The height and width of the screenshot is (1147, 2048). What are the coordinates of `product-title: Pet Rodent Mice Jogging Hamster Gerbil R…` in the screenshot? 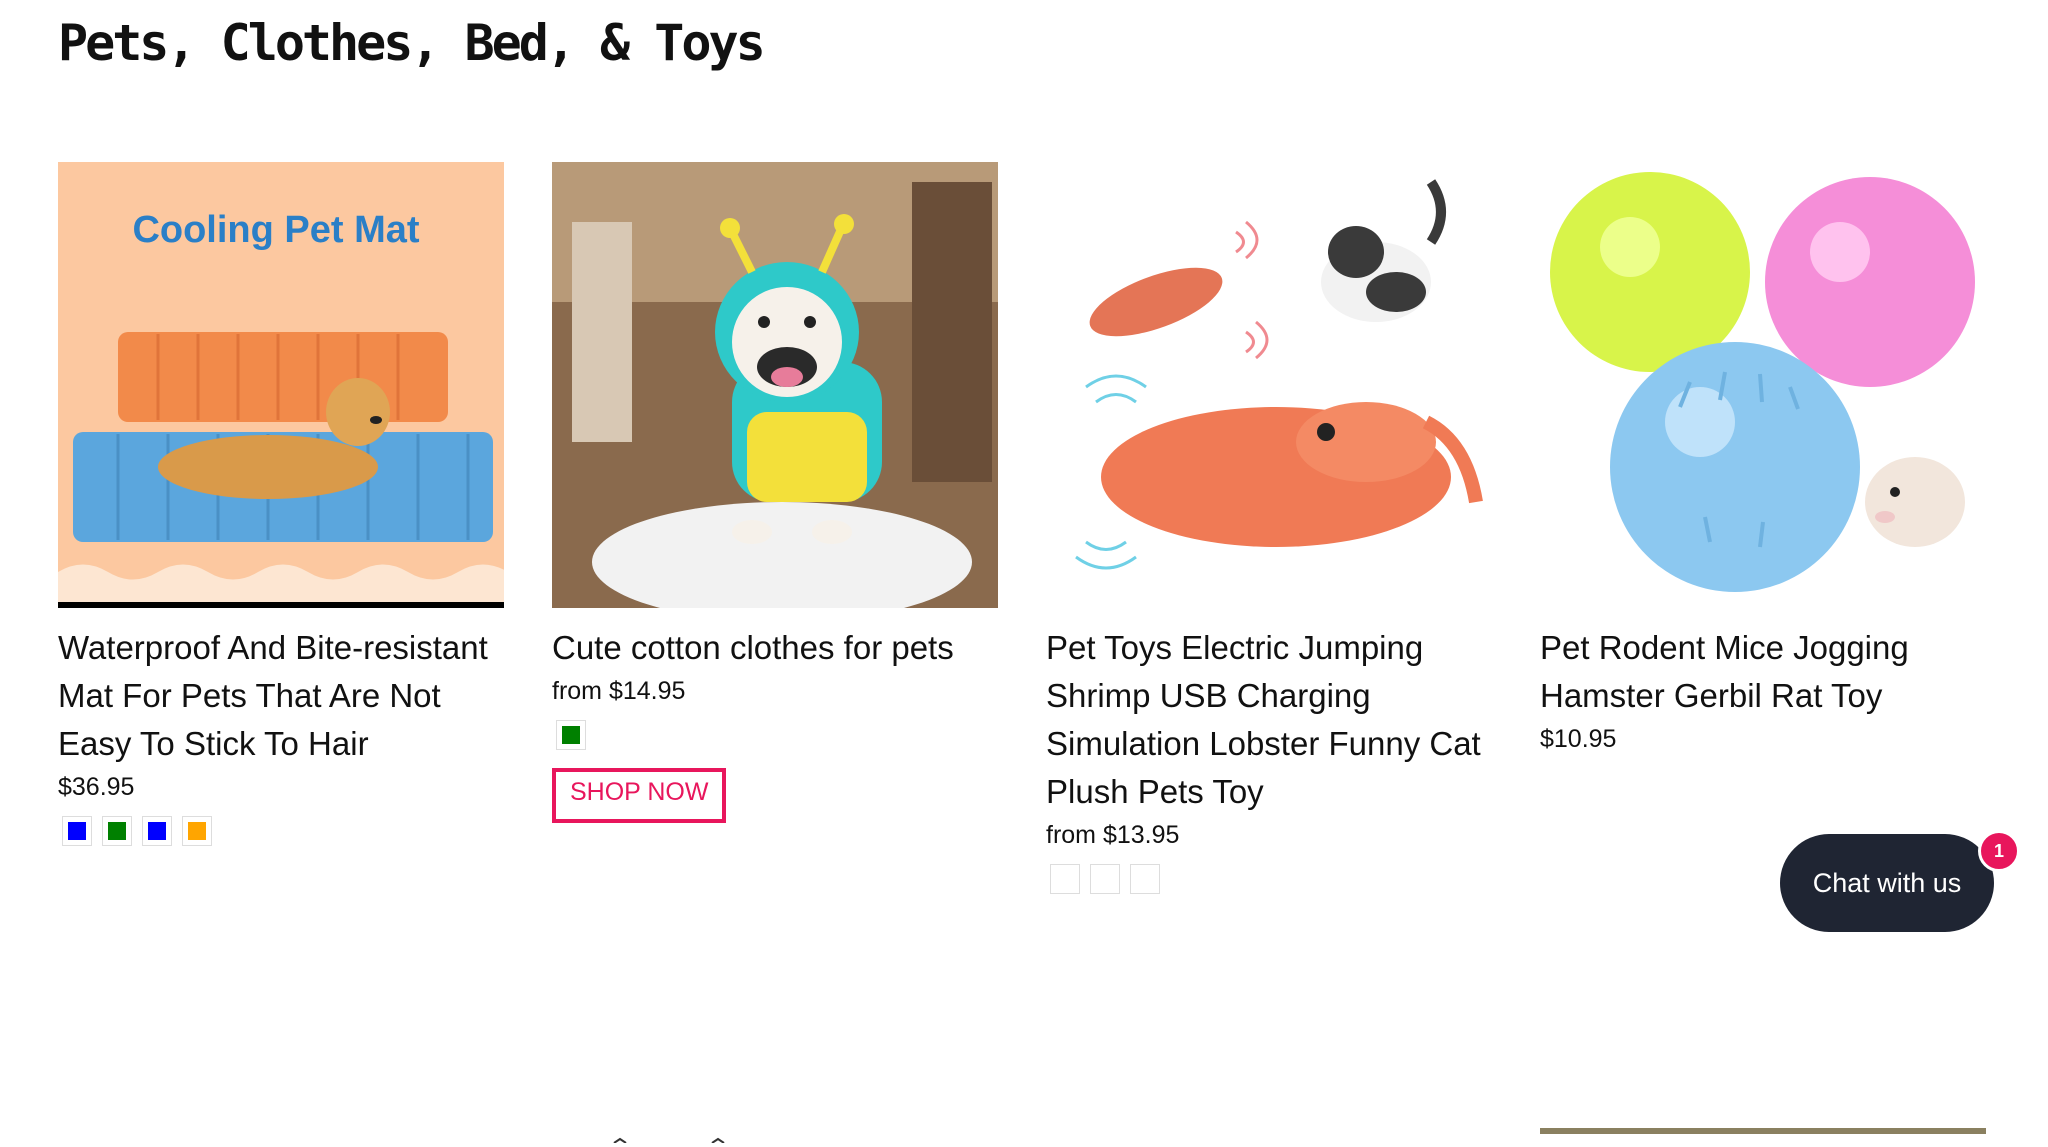 It's located at (1763, 672).